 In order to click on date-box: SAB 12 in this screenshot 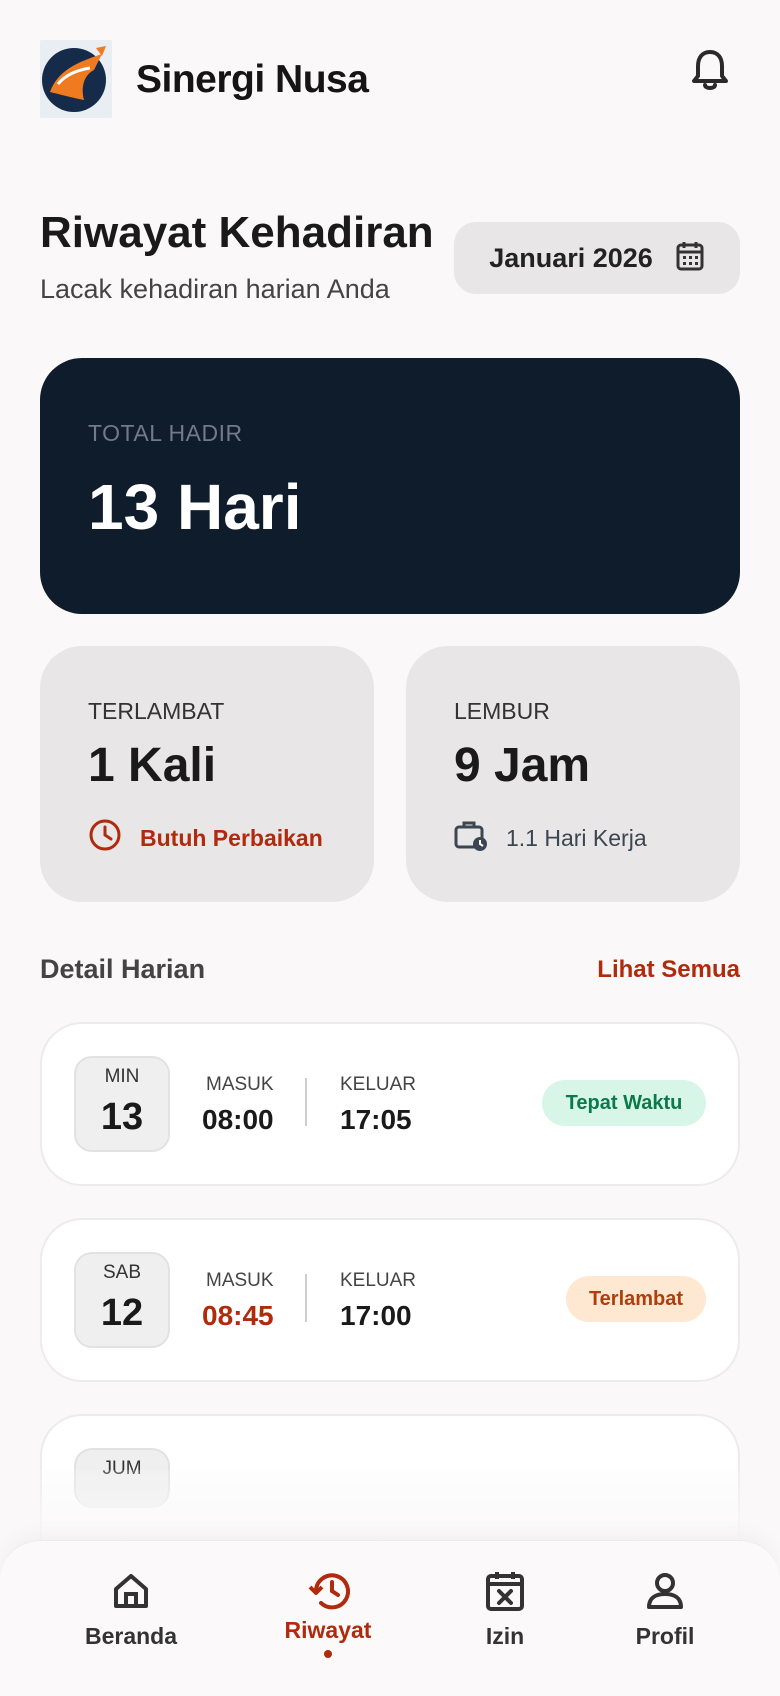, I will do `click(122, 1300)`.